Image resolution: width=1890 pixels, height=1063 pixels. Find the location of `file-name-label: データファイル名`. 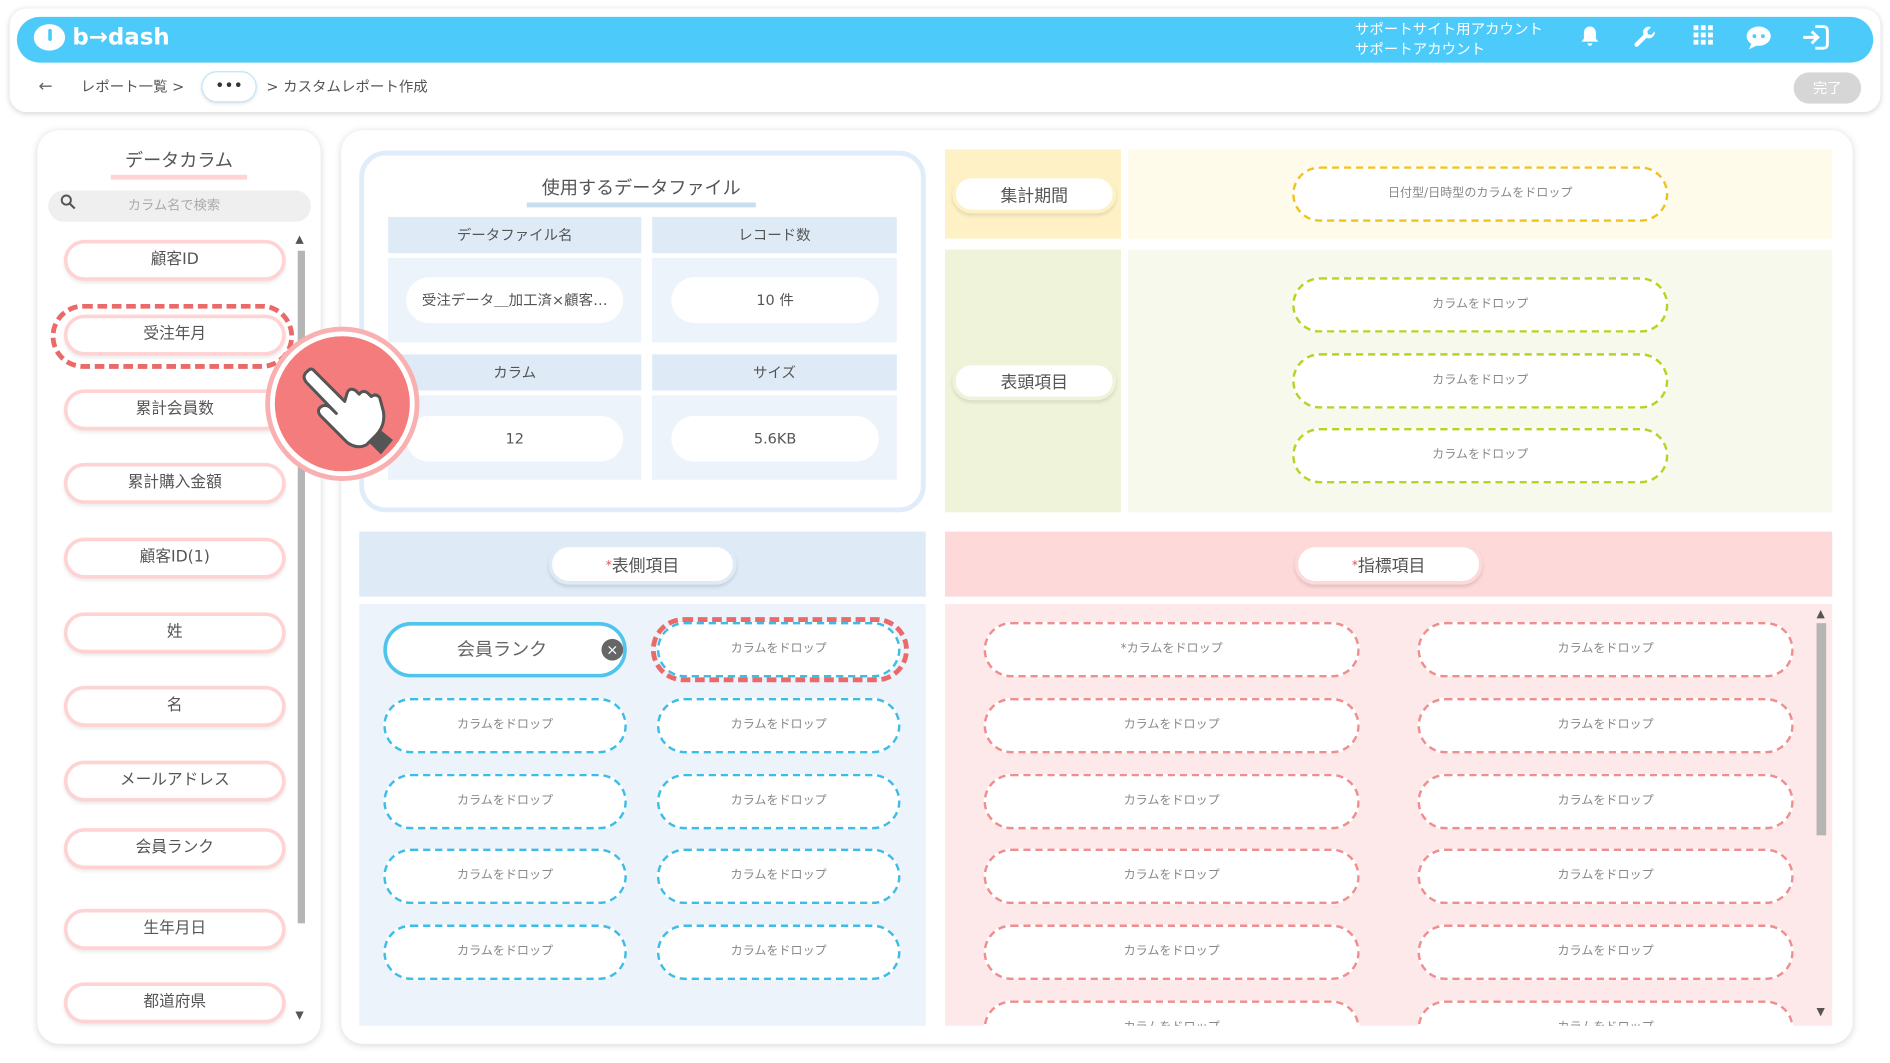

file-name-label: データファイル名 is located at coordinates (515, 235).